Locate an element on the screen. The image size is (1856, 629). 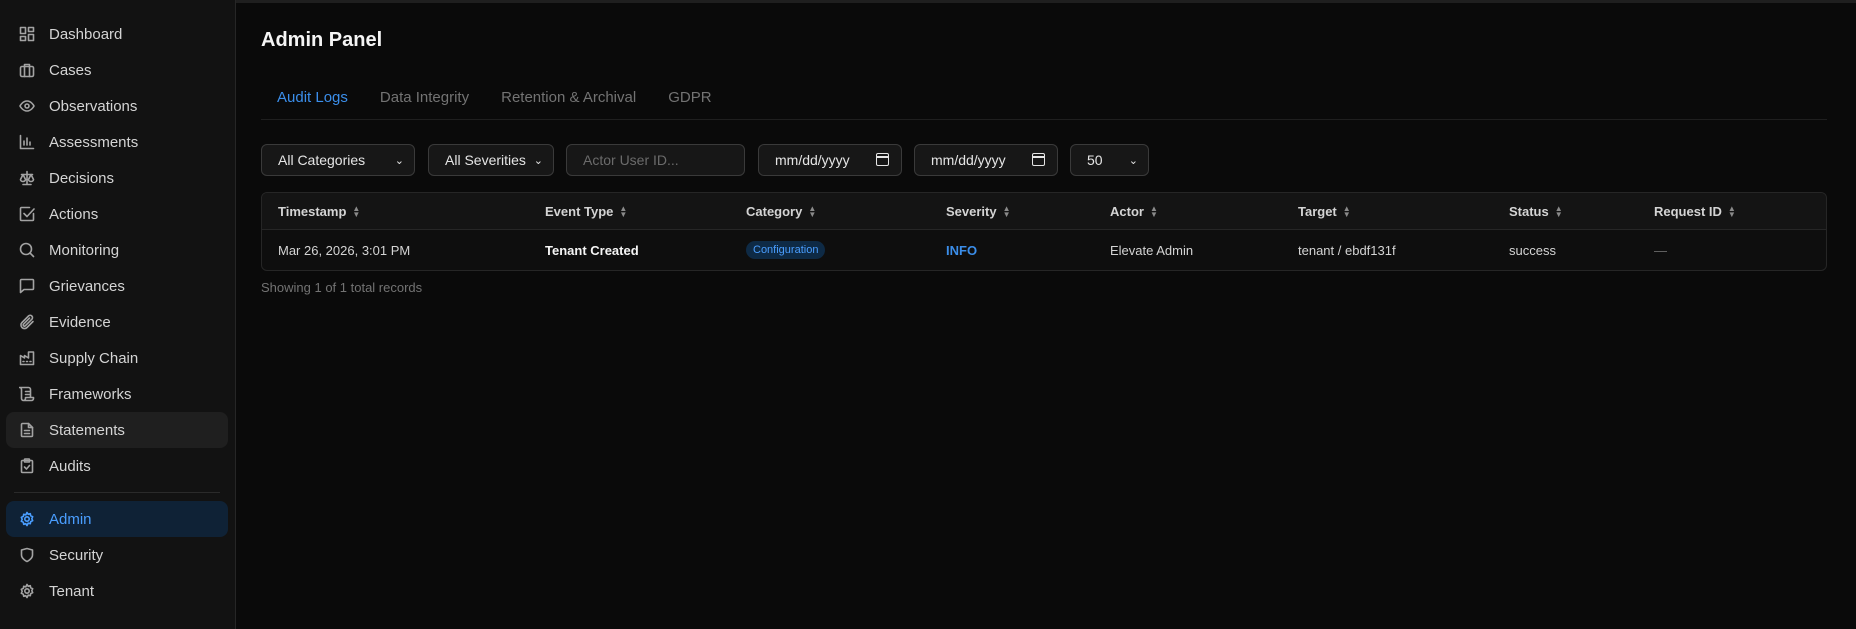
scale-icon is located at coordinates (27, 178).